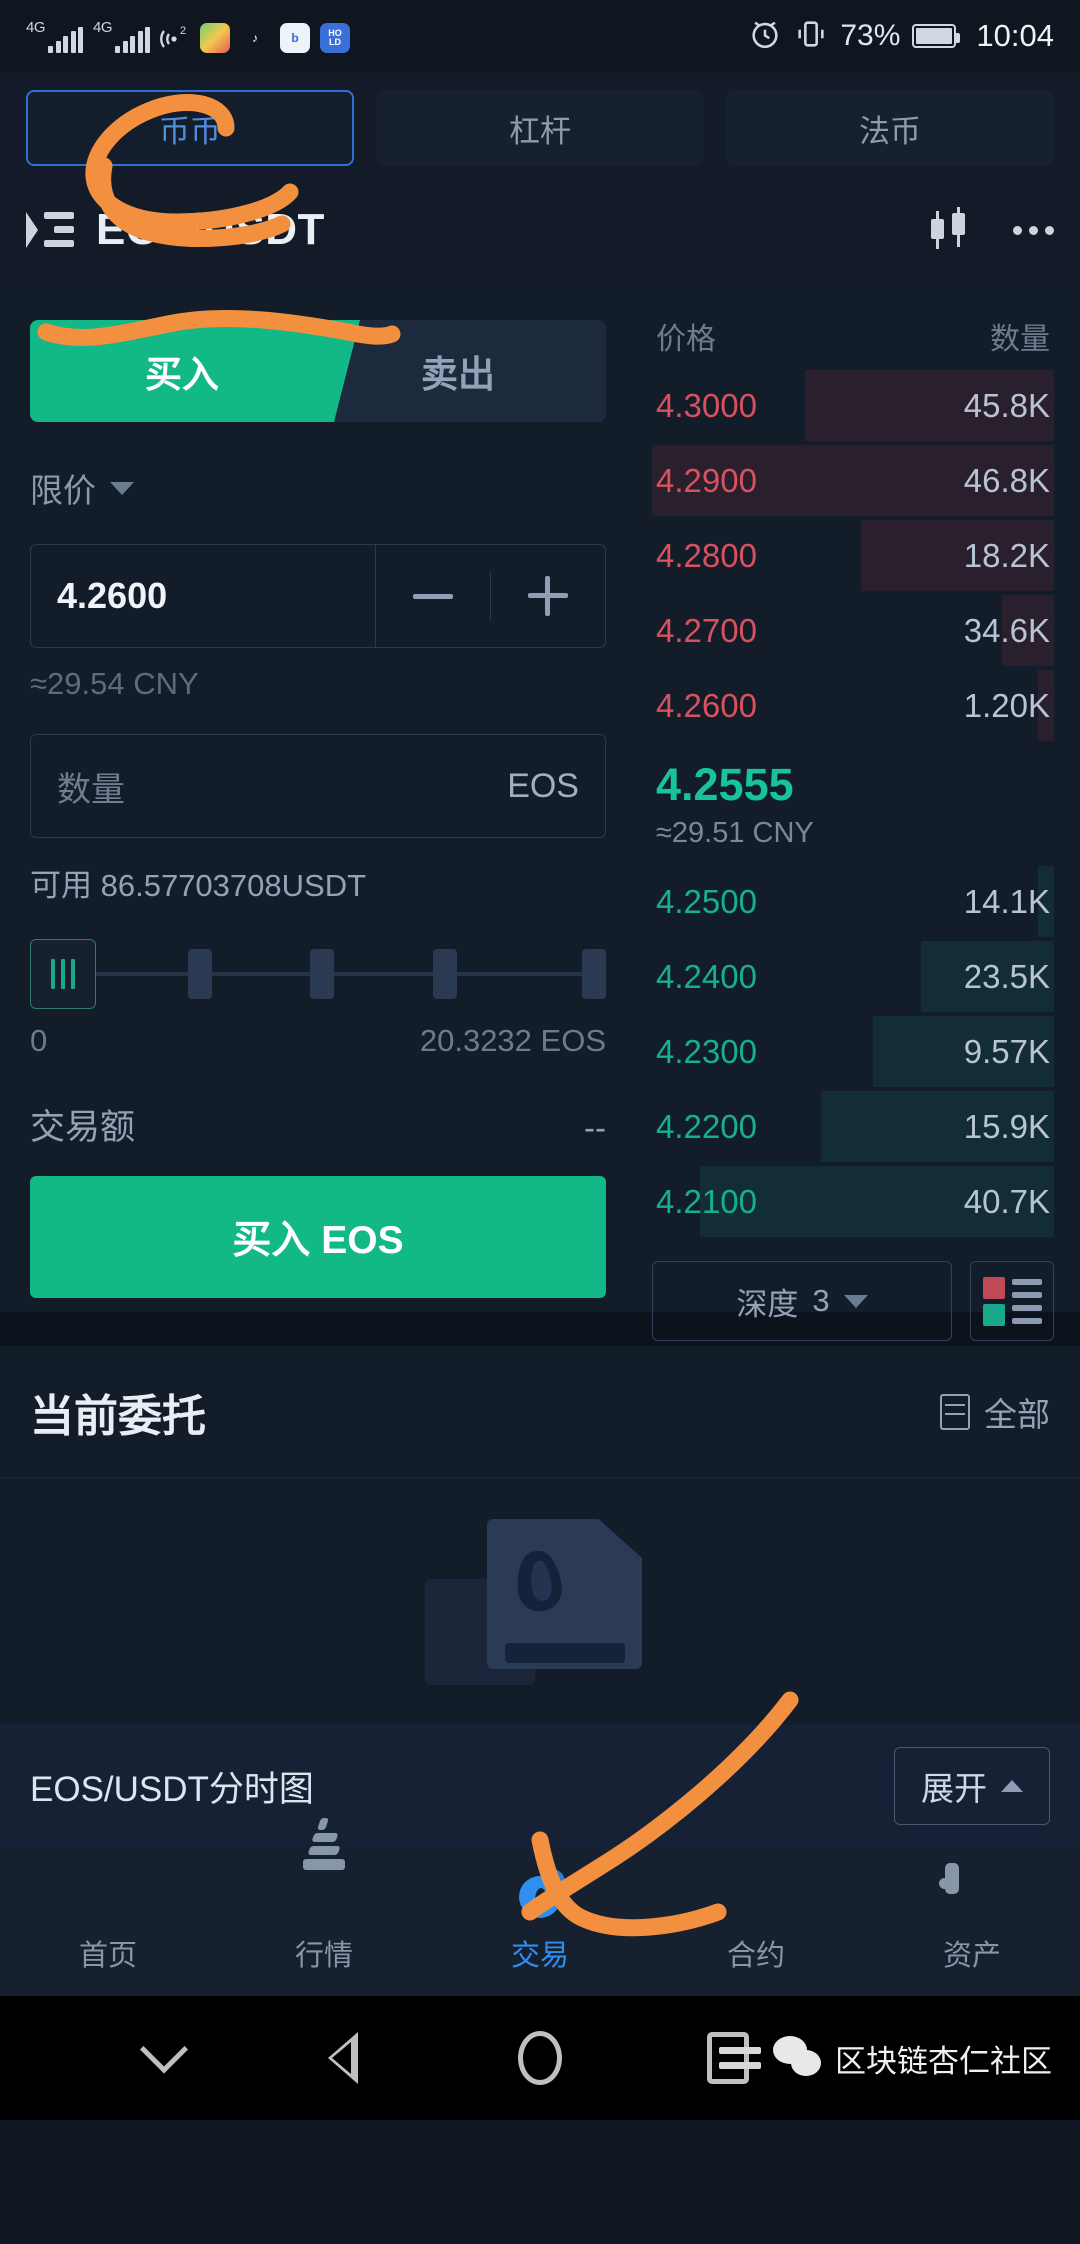 The width and height of the screenshot is (1080, 2244). I want to click on ask-amount: 1.20K, so click(1006, 705).